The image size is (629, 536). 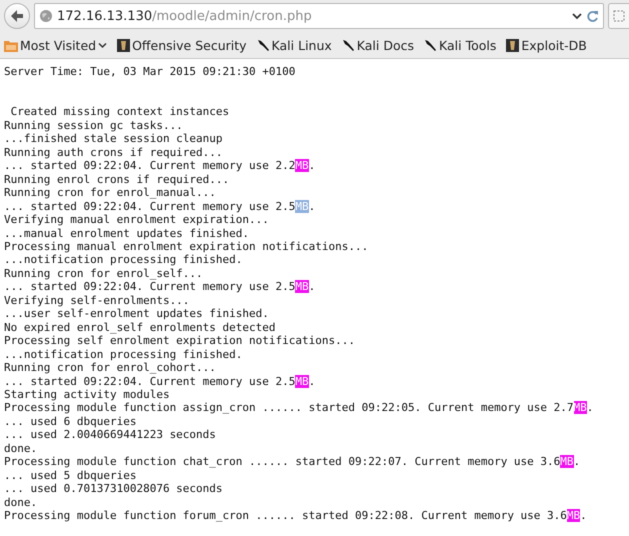 I want to click on bookmark-item: Exploit-DB, so click(x=546, y=45).